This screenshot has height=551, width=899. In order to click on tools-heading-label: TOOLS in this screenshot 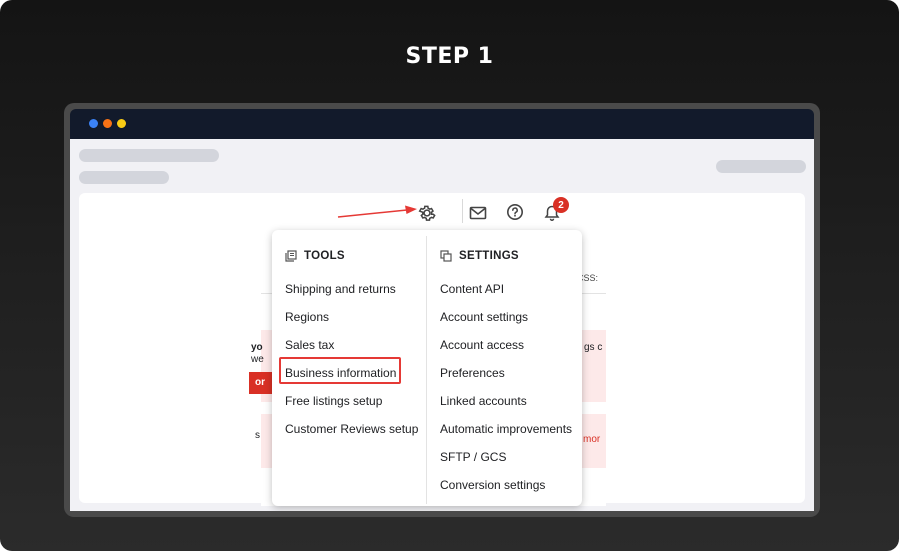, I will do `click(324, 256)`.